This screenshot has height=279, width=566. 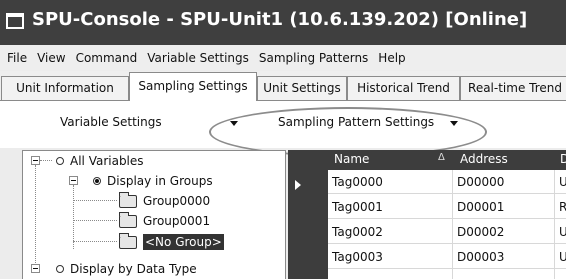 I want to click on variable-settings-dropdown-arrow-icon, so click(x=234, y=123).